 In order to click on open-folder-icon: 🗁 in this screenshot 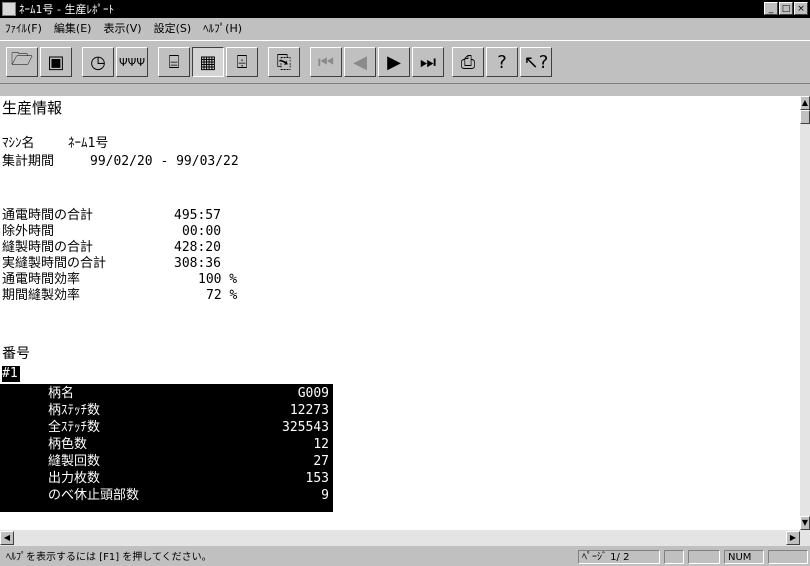, I will do `click(22, 59)`.